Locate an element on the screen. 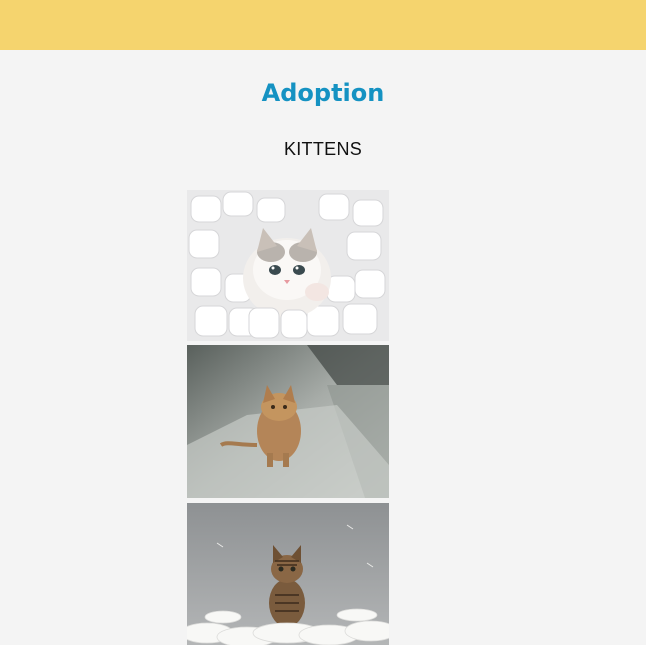 Image resolution: width=646 pixels, height=645 pixels. kitten-marshmallows-photo is located at coordinates (288, 265).